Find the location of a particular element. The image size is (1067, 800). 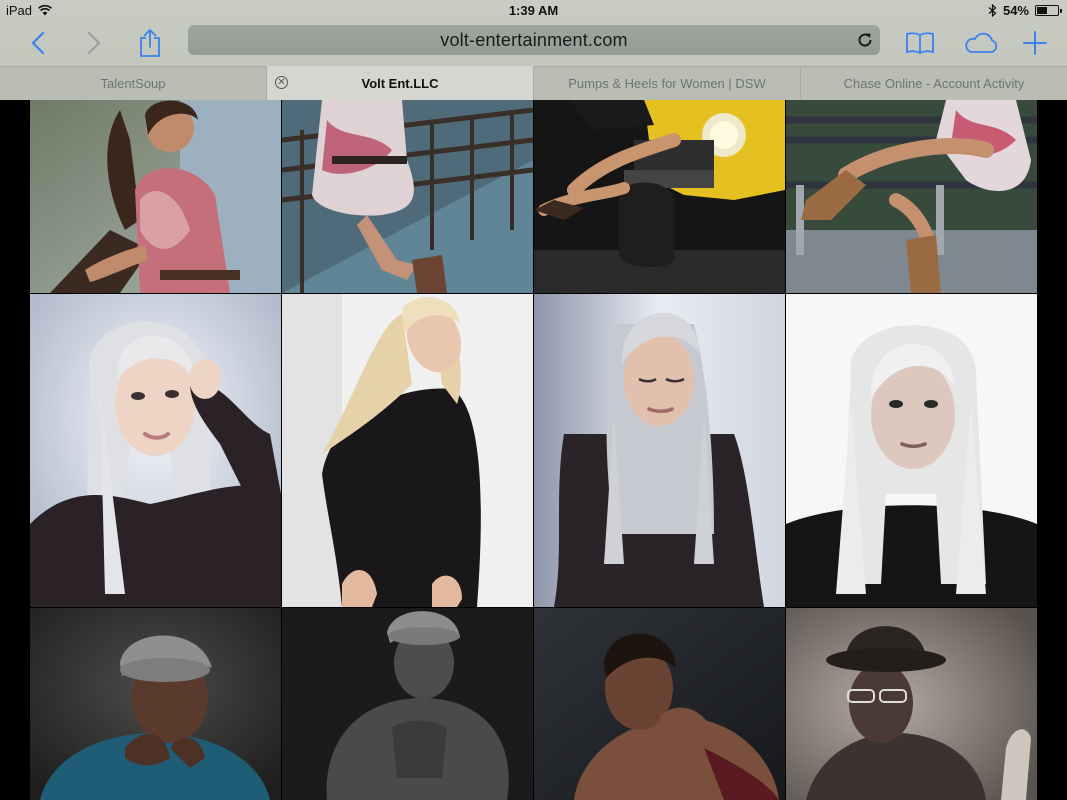

battery-percent: 54% is located at coordinates (1015, 10).